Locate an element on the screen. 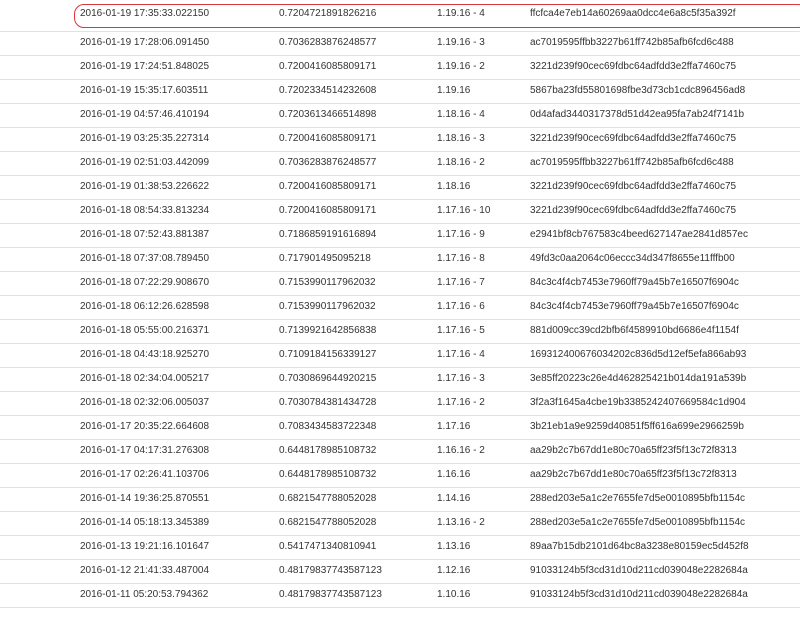 The height and width of the screenshot is (637, 800). row-version: 1.17.16 - 7 is located at coordinates (461, 282).